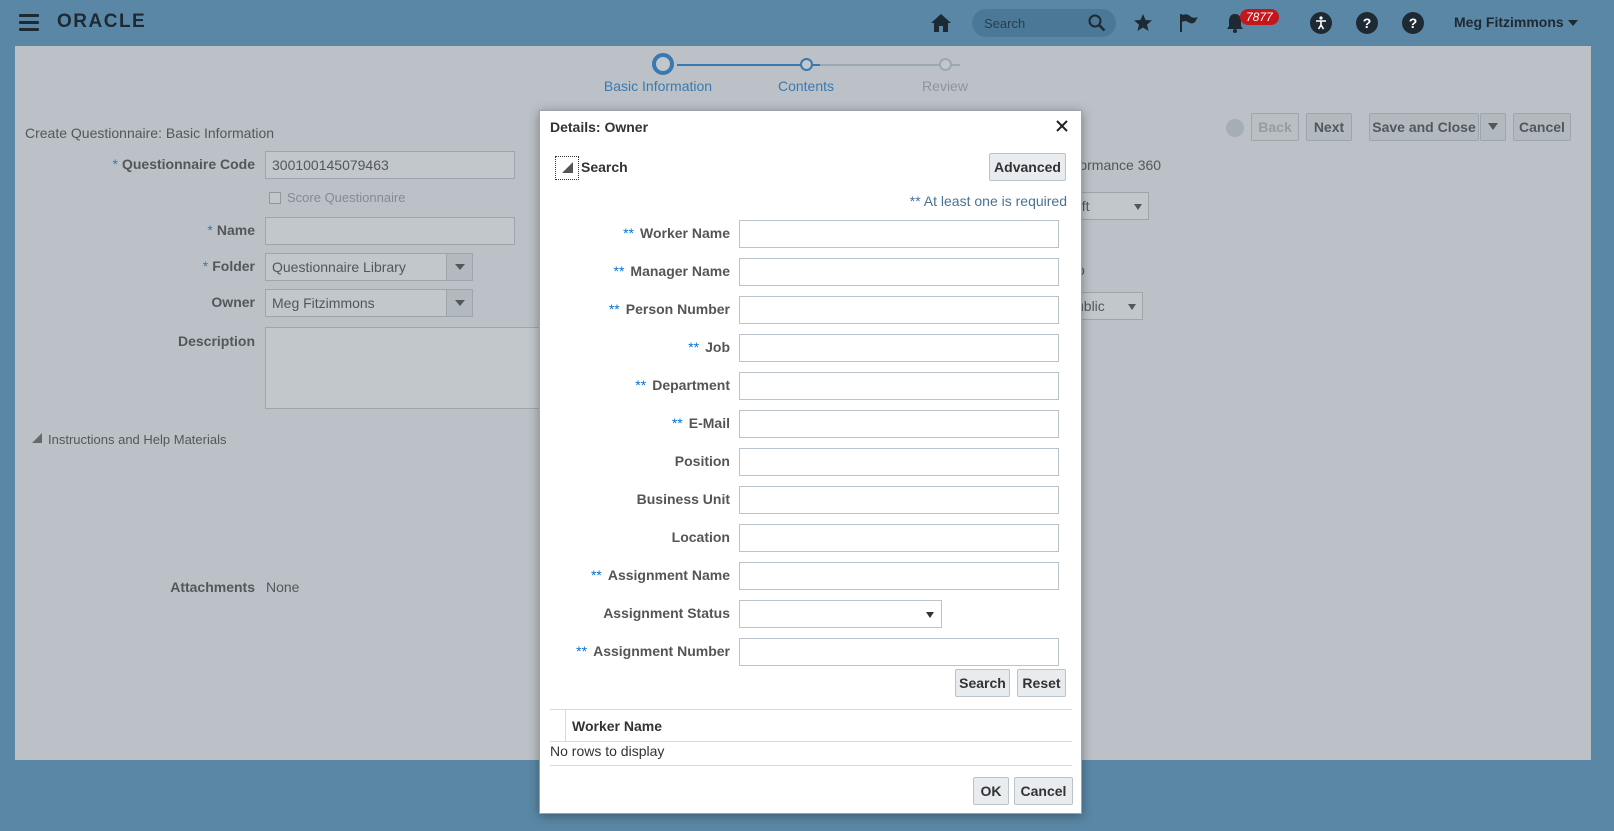 The width and height of the screenshot is (1614, 831). What do you see at coordinates (1259, 17) in the screenshot?
I see `notifications-count-badge: 7877` at bounding box center [1259, 17].